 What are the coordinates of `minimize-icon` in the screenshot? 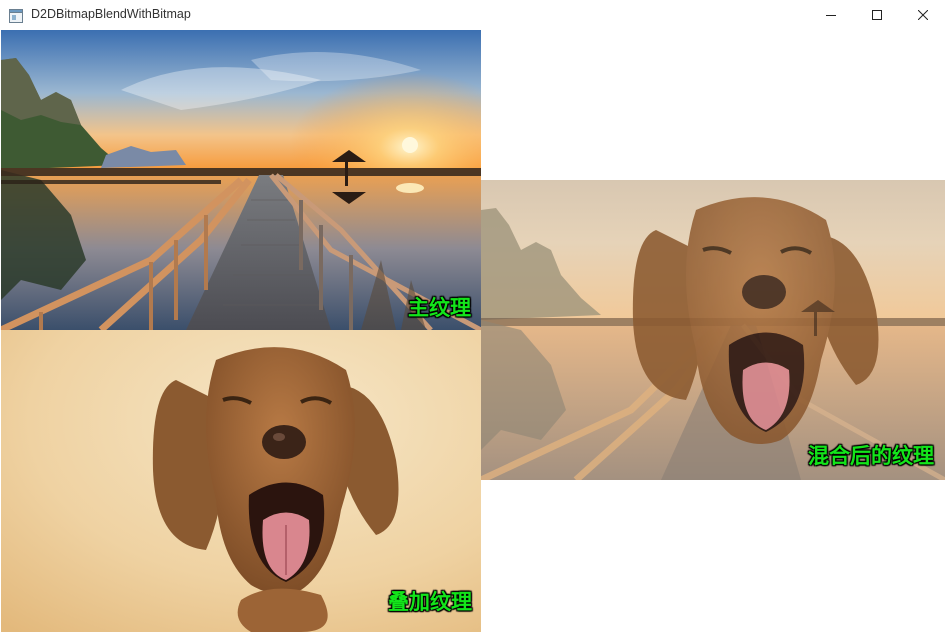 It's located at (831, 15).